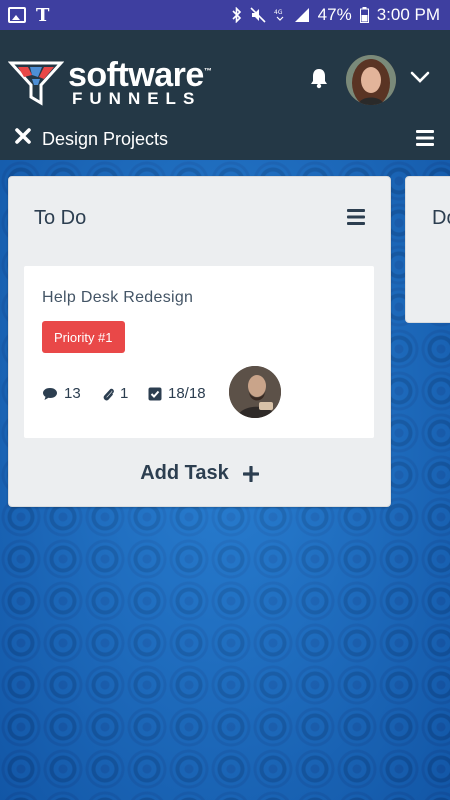 The height and width of the screenshot is (800, 450). I want to click on checklist-count-value: 18/18, so click(187, 393).